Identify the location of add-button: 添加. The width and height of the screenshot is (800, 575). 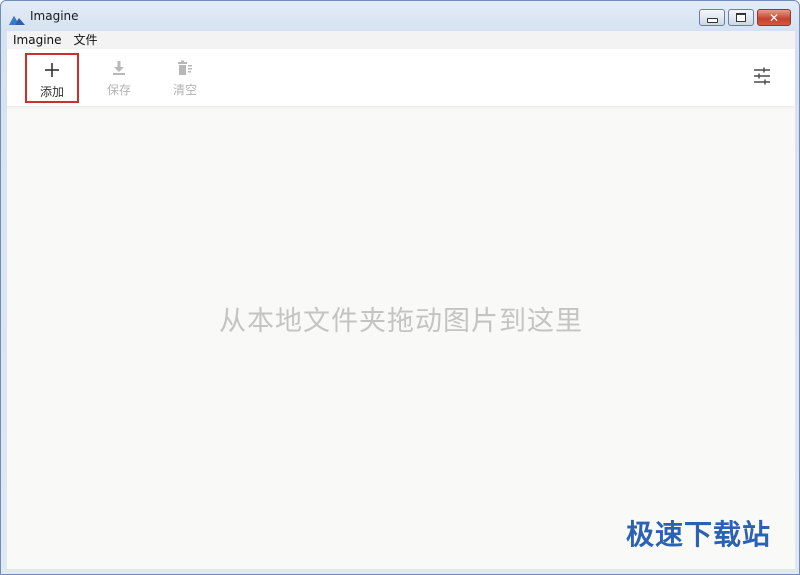
(52, 78).